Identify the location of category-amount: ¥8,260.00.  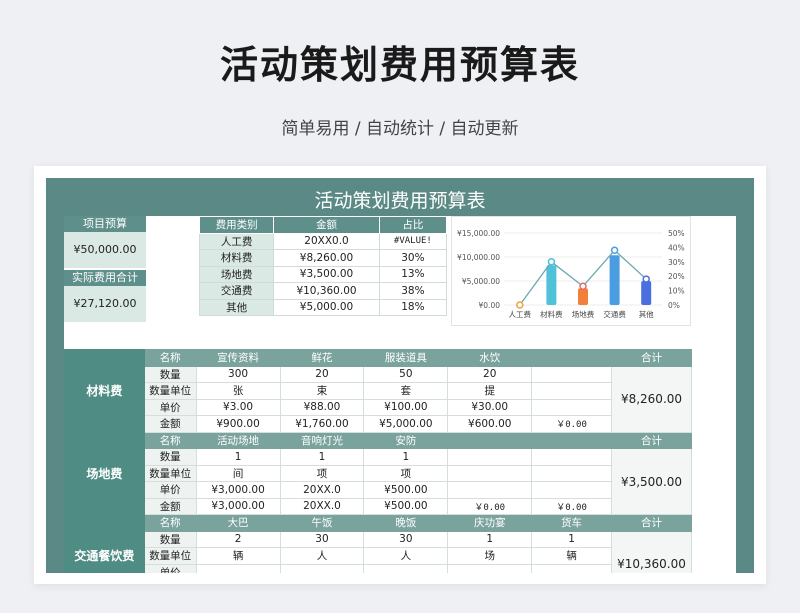
(326, 258).